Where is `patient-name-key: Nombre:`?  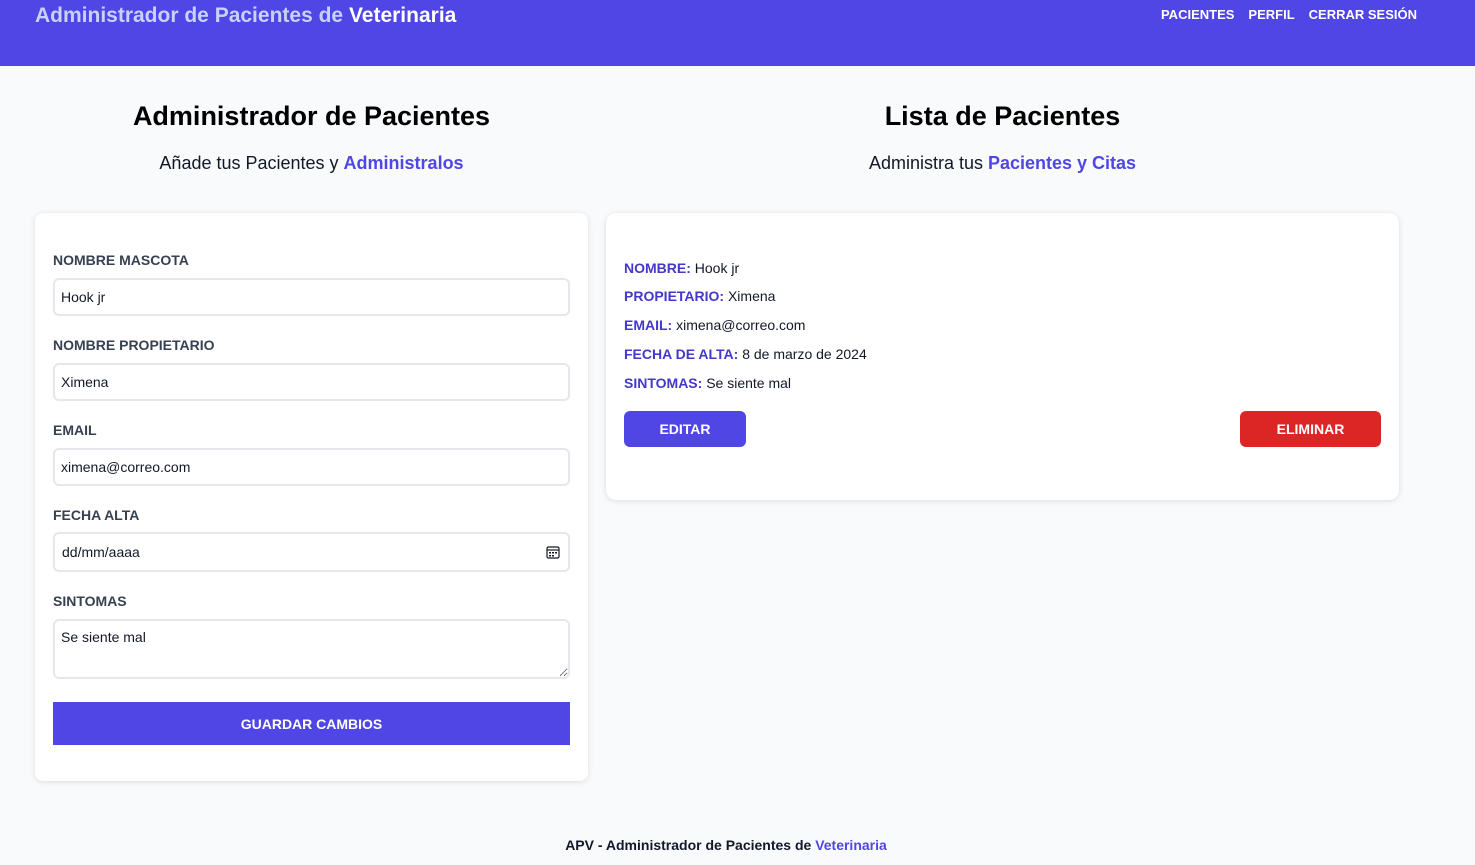 patient-name-key: Nombre: is located at coordinates (657, 268).